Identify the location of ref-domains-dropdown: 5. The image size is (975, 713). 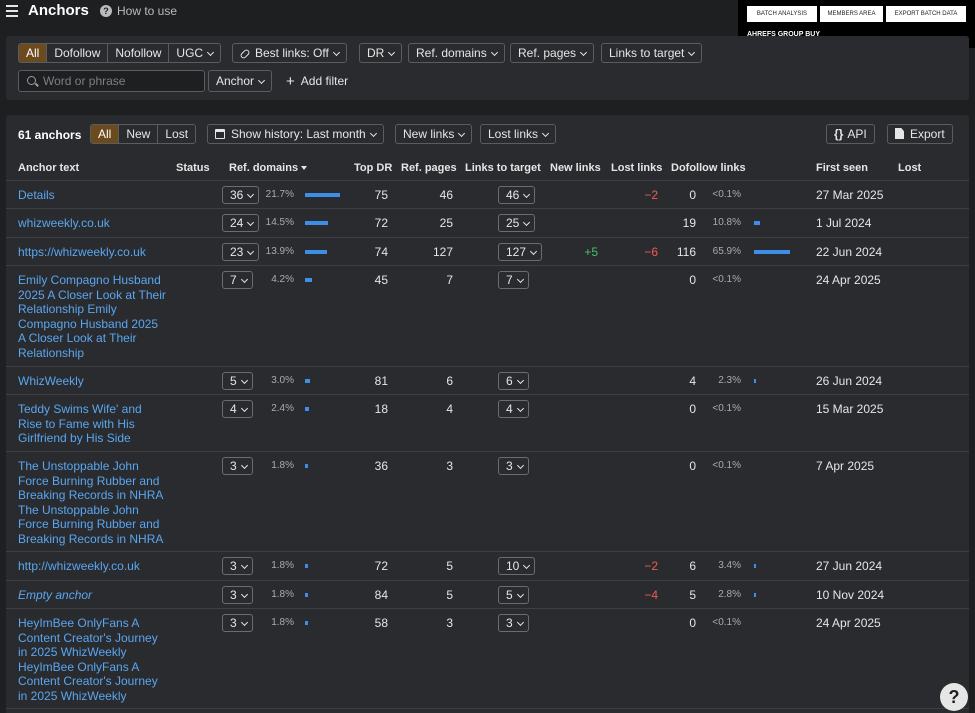
(237, 381).